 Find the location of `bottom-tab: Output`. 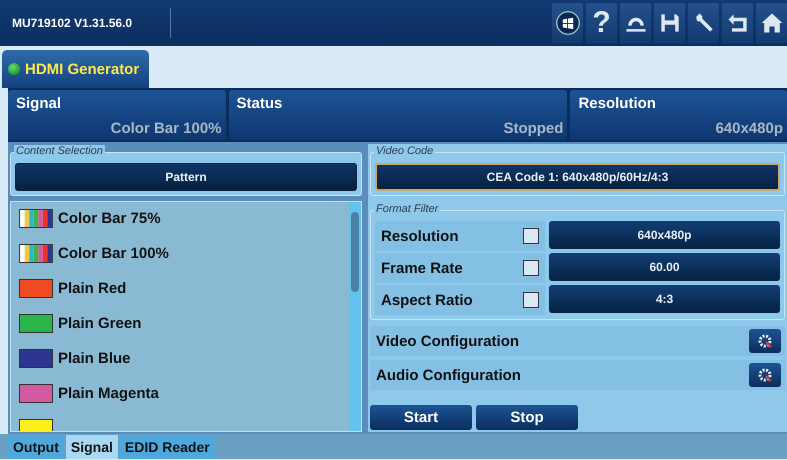

bottom-tab: Output is located at coordinates (36, 447).